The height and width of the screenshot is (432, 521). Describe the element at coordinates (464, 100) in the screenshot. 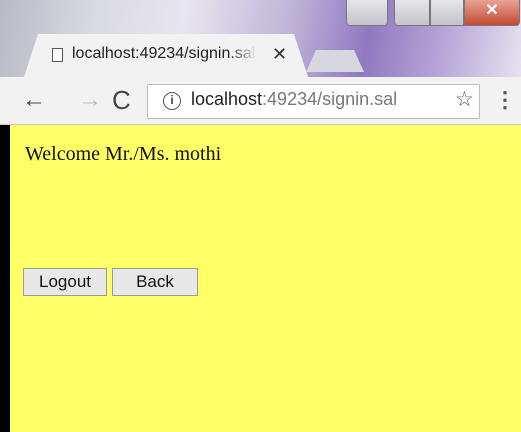

I see `bookmark-star-icon: ☆` at that location.